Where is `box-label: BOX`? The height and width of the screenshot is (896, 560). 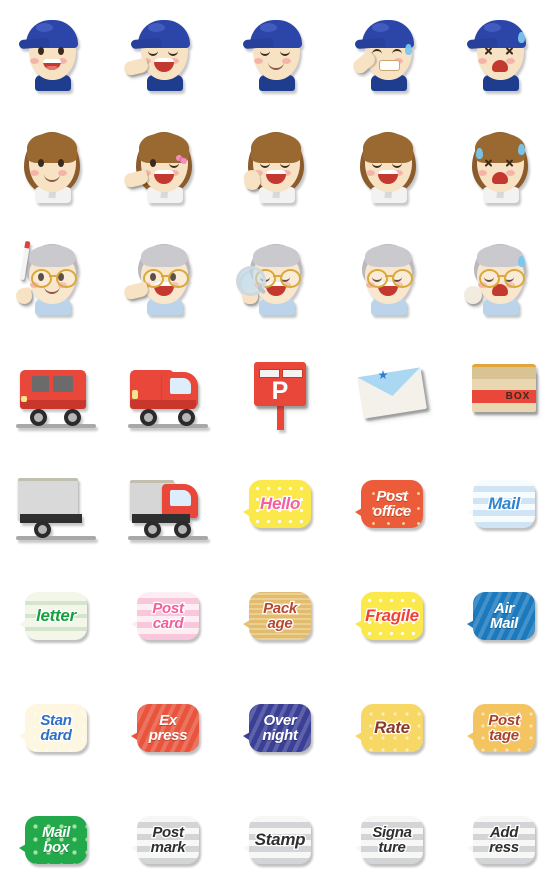
box-label: BOX is located at coordinates (518, 396).